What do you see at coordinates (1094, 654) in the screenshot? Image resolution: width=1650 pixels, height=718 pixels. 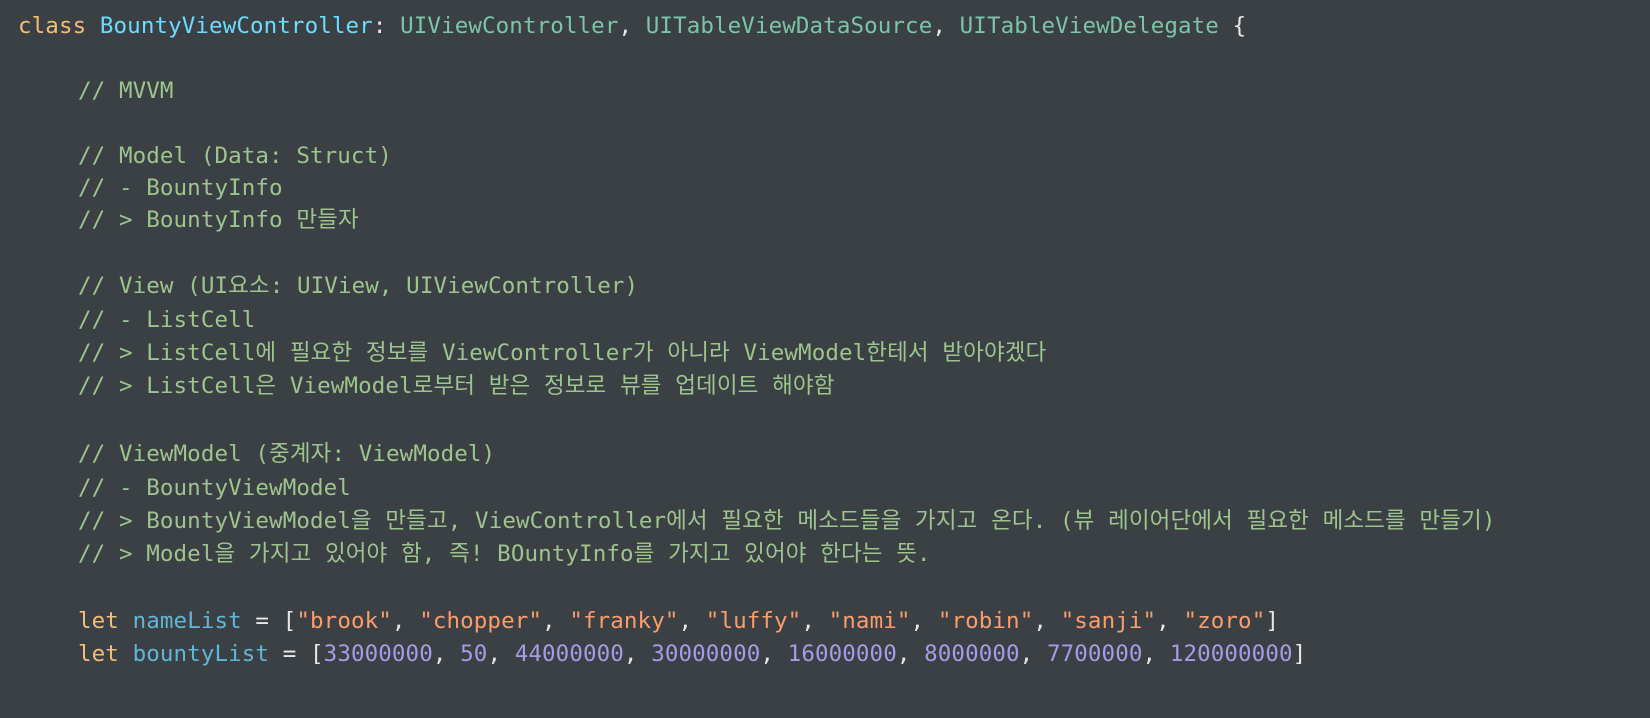 I see `number-literal: 7700000` at bounding box center [1094, 654].